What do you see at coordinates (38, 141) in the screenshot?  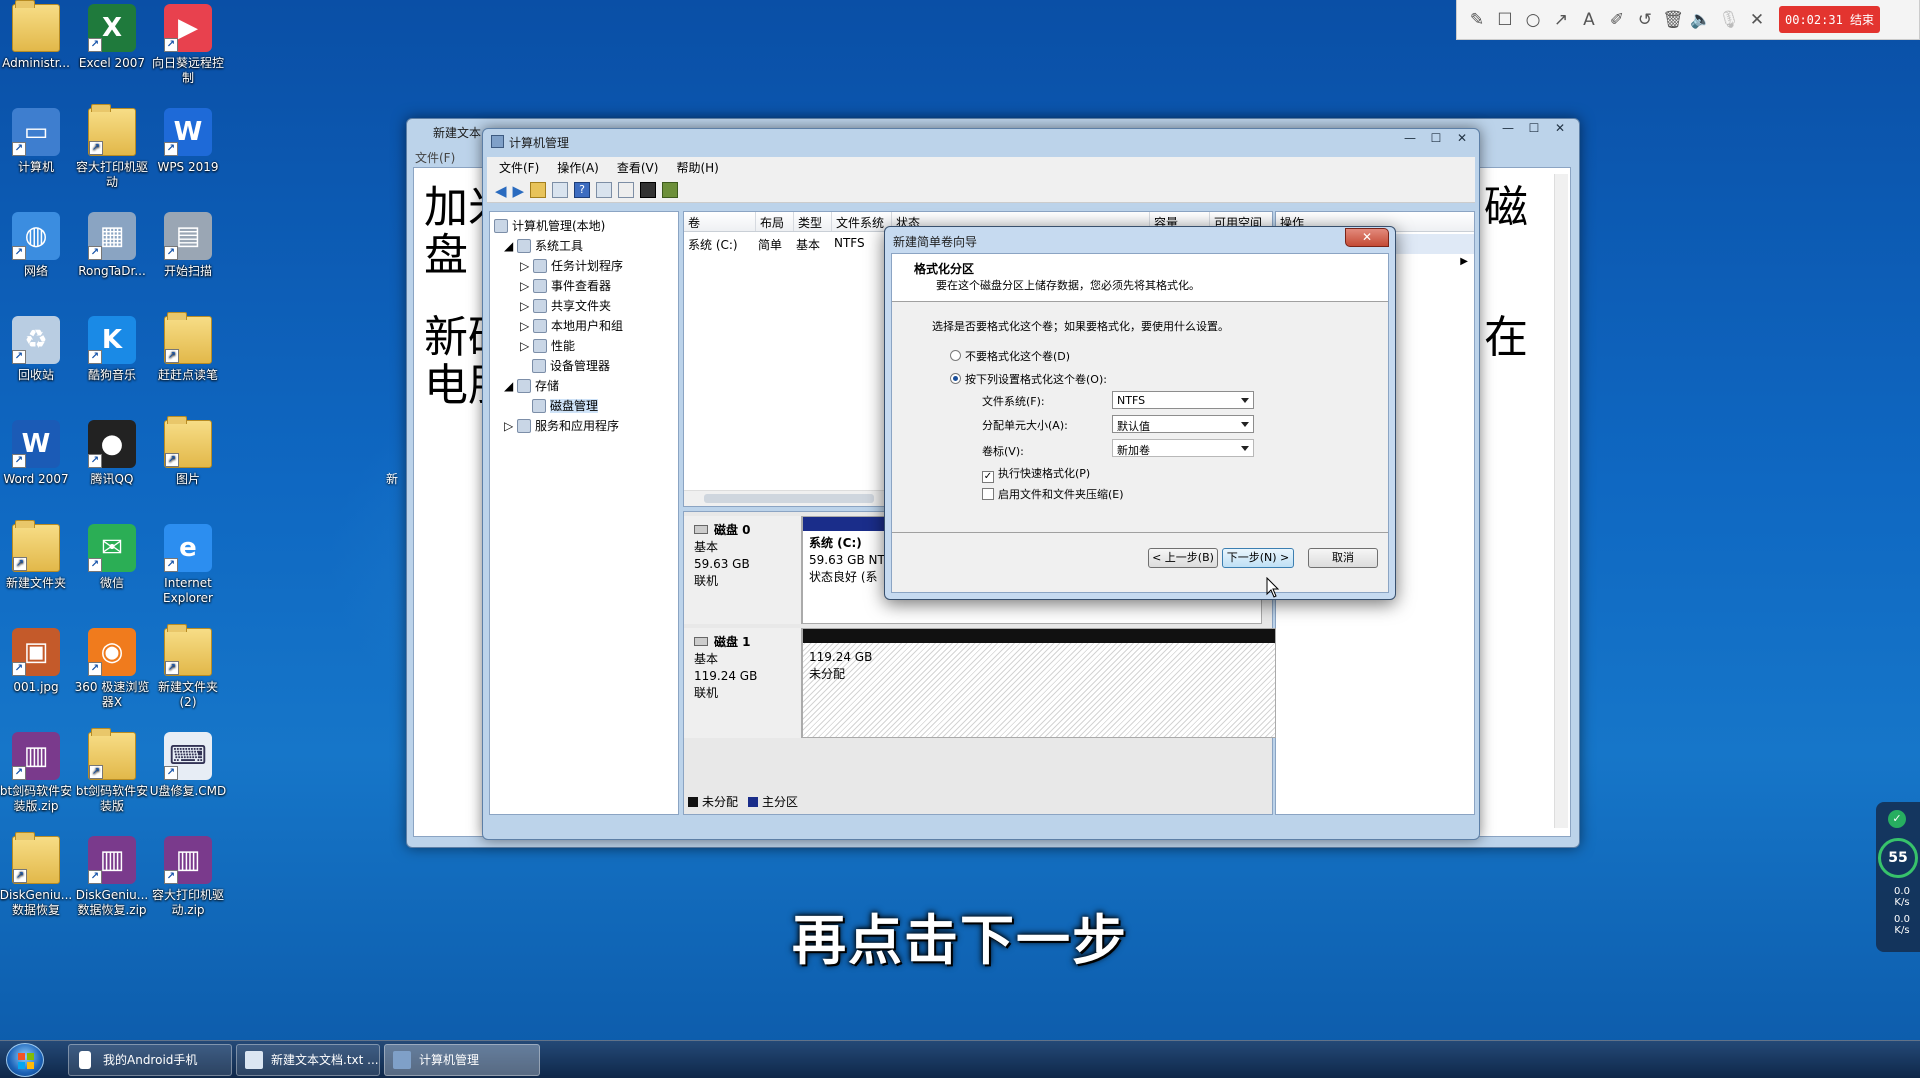 I see `desktop-icon: ▭ ↗ 计算机` at bounding box center [38, 141].